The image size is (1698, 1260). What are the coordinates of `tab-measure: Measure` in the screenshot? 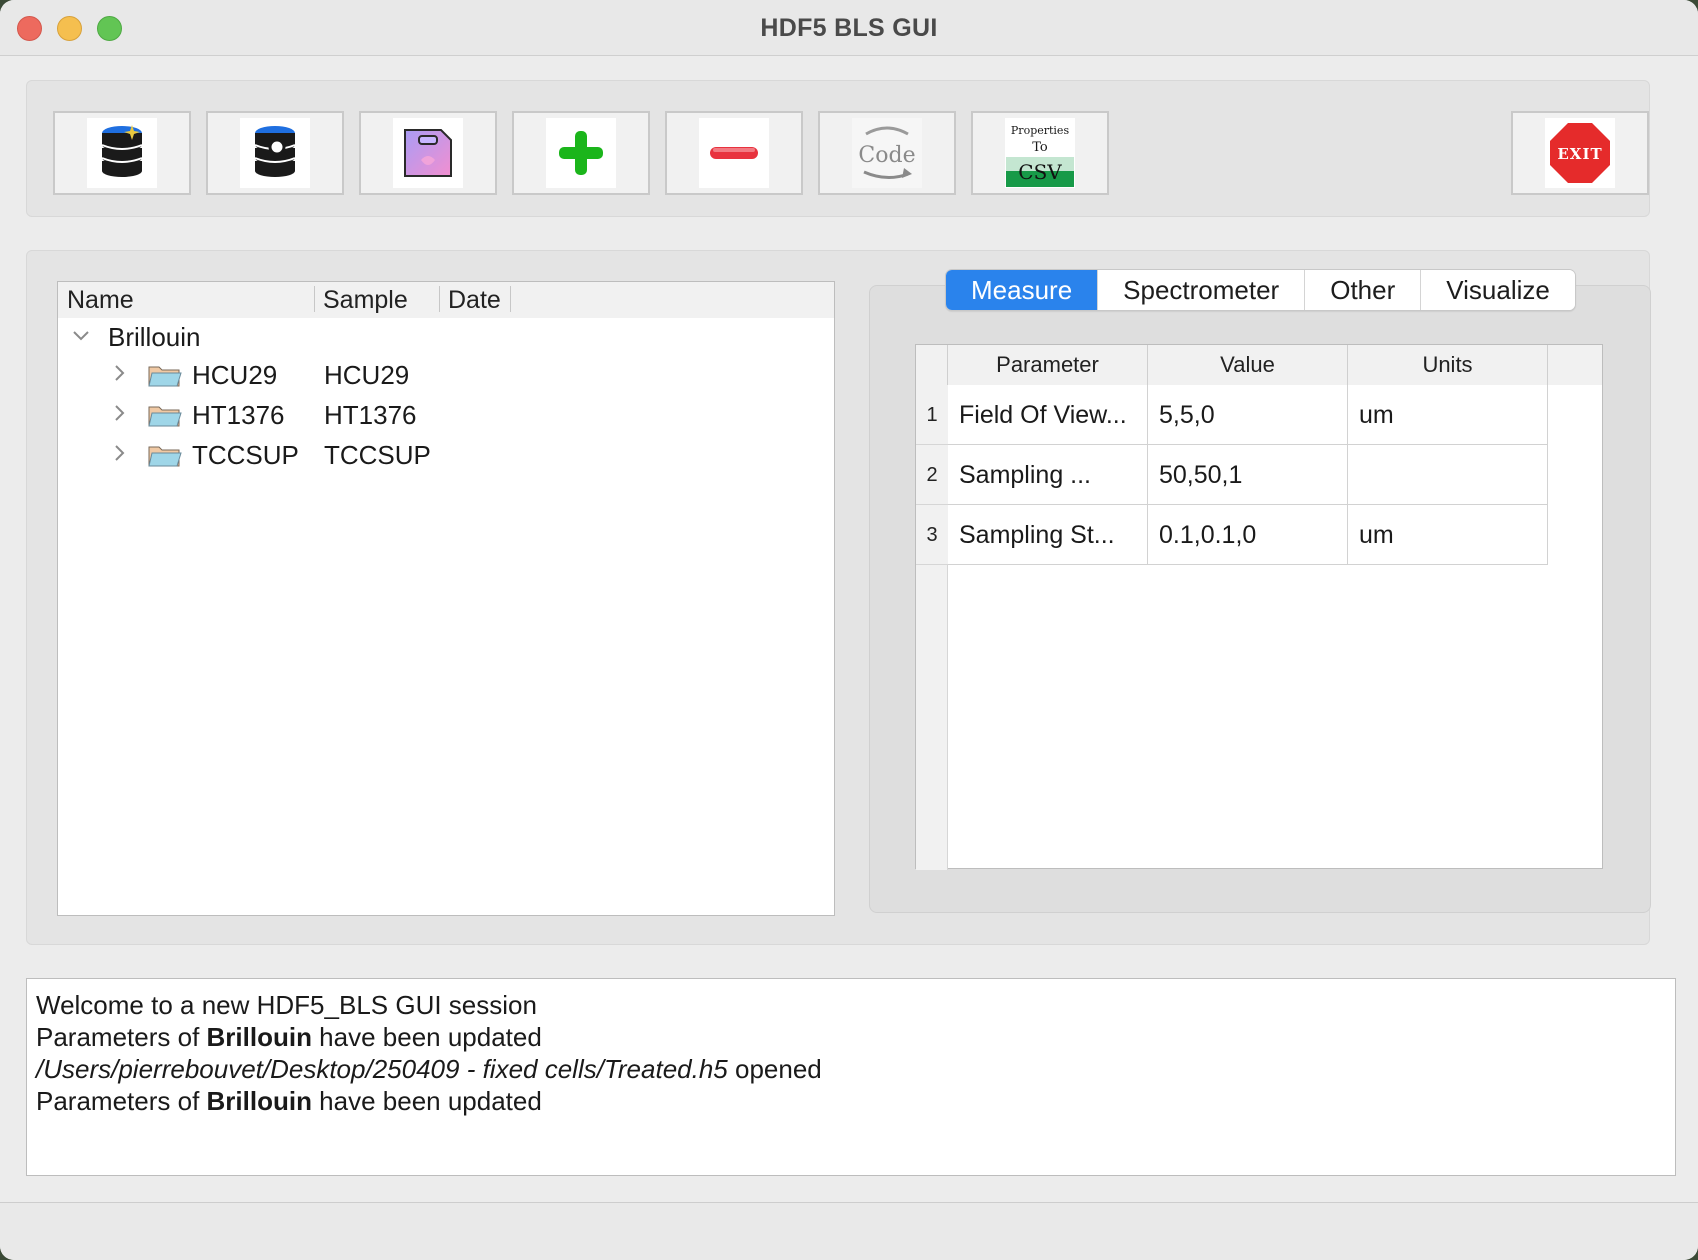 It's located at (1022, 290).